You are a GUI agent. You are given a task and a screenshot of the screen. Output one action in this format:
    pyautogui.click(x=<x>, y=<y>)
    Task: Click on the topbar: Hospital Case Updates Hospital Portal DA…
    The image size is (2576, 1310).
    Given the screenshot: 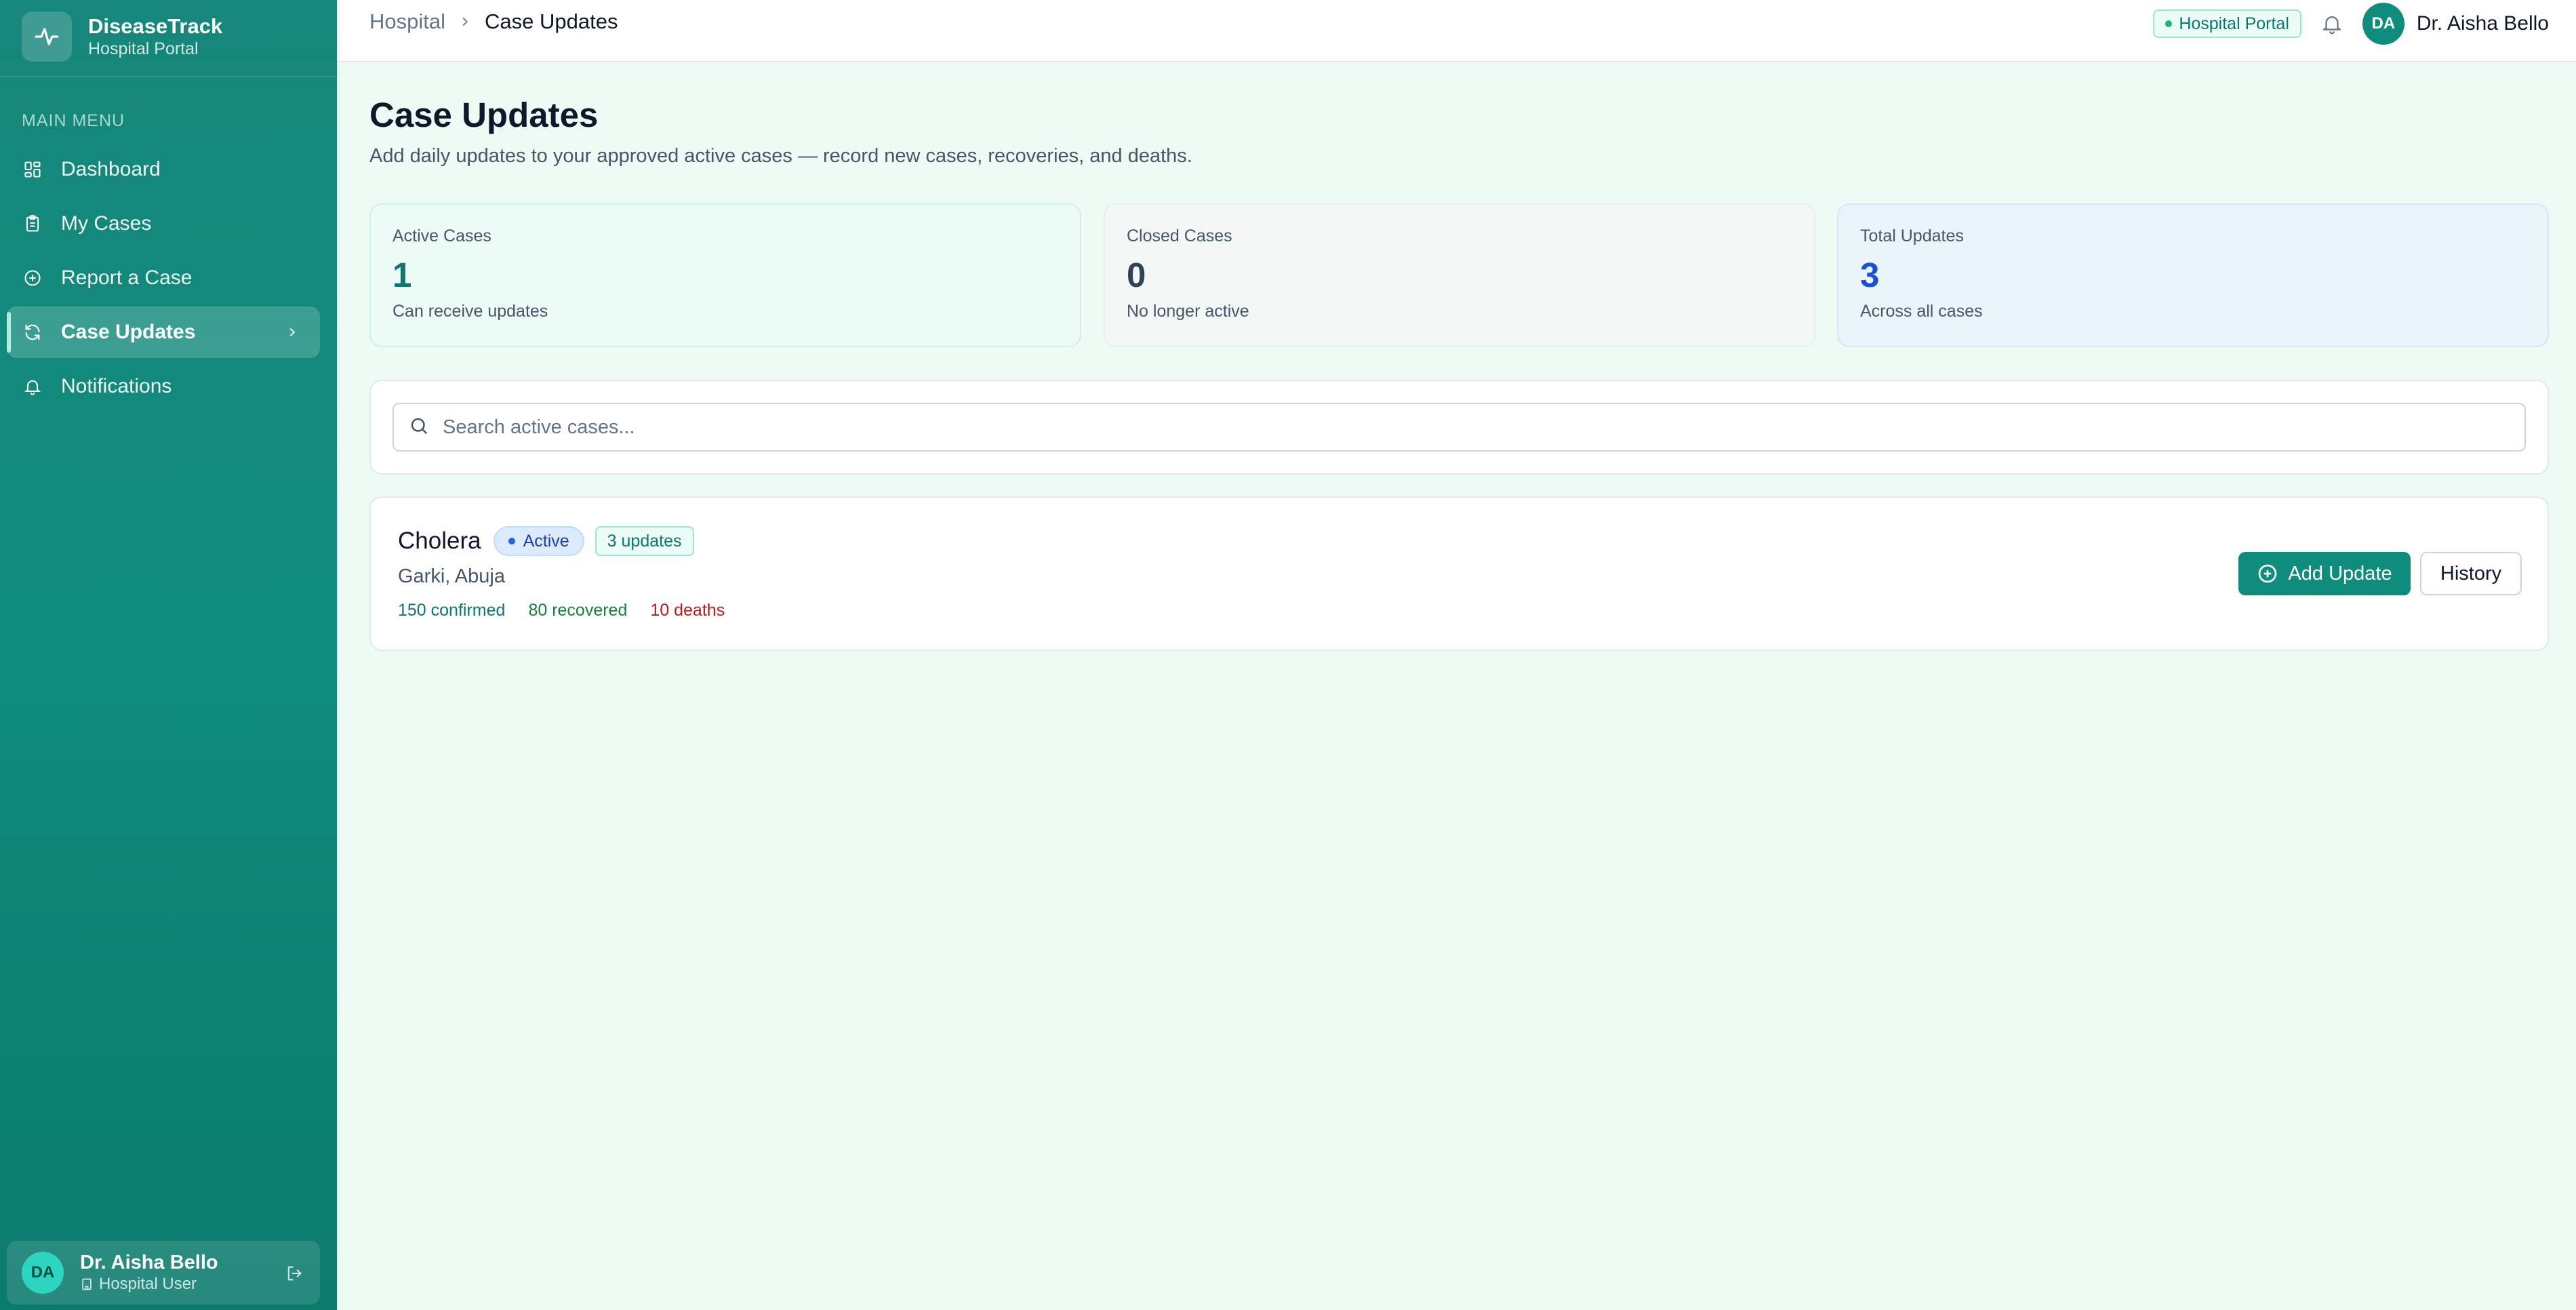 What is the action you would take?
    pyautogui.click(x=1456, y=31)
    